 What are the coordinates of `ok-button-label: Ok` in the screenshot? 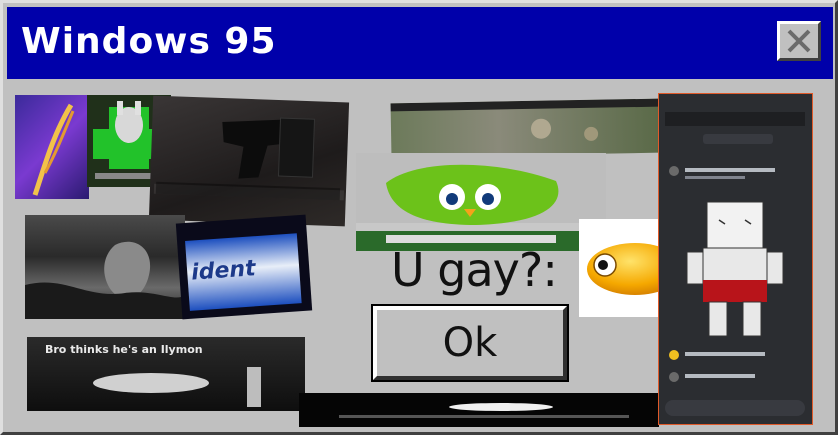 It's located at (470, 343).